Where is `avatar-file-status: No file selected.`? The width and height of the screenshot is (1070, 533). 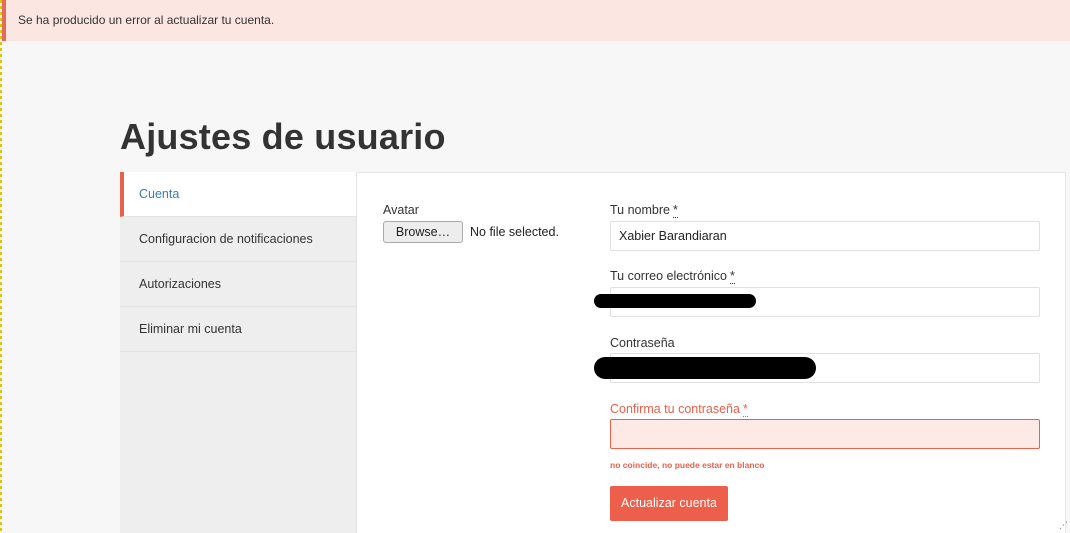
avatar-file-status: No file selected. is located at coordinates (514, 232).